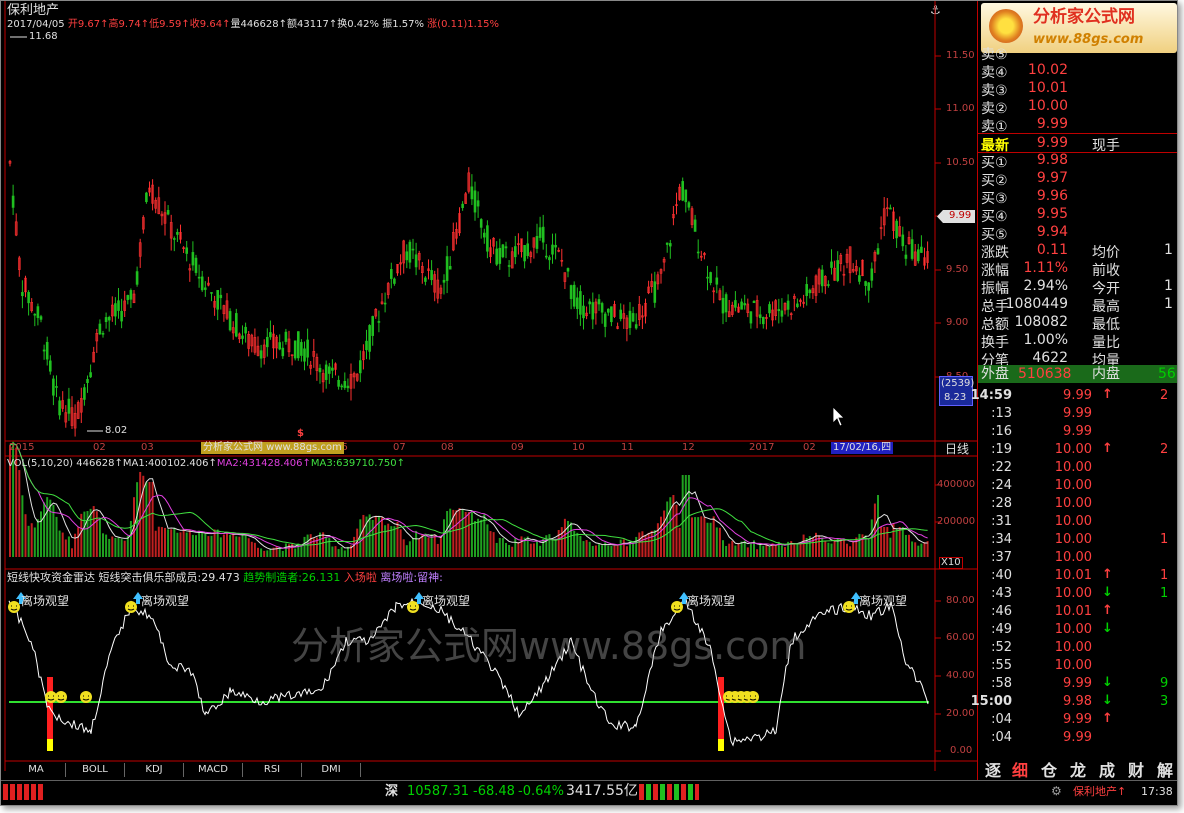 The width and height of the screenshot is (1184, 813). What do you see at coordinates (1045, 268) in the screenshot?
I see `stat-value: 1.11%` at bounding box center [1045, 268].